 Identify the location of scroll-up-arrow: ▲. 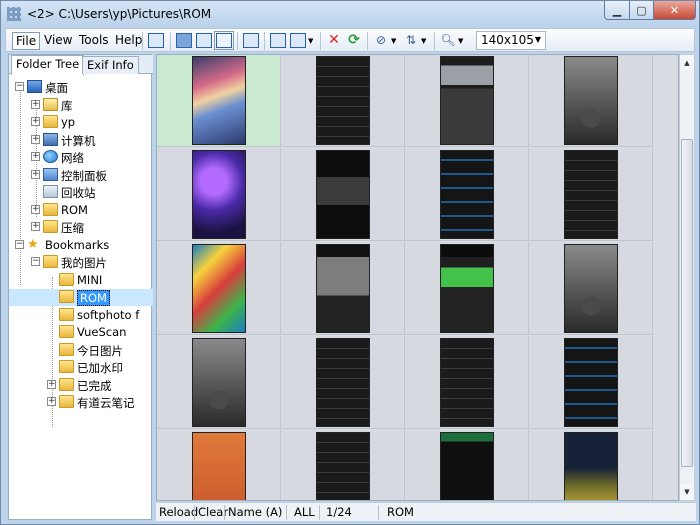
(687, 63).